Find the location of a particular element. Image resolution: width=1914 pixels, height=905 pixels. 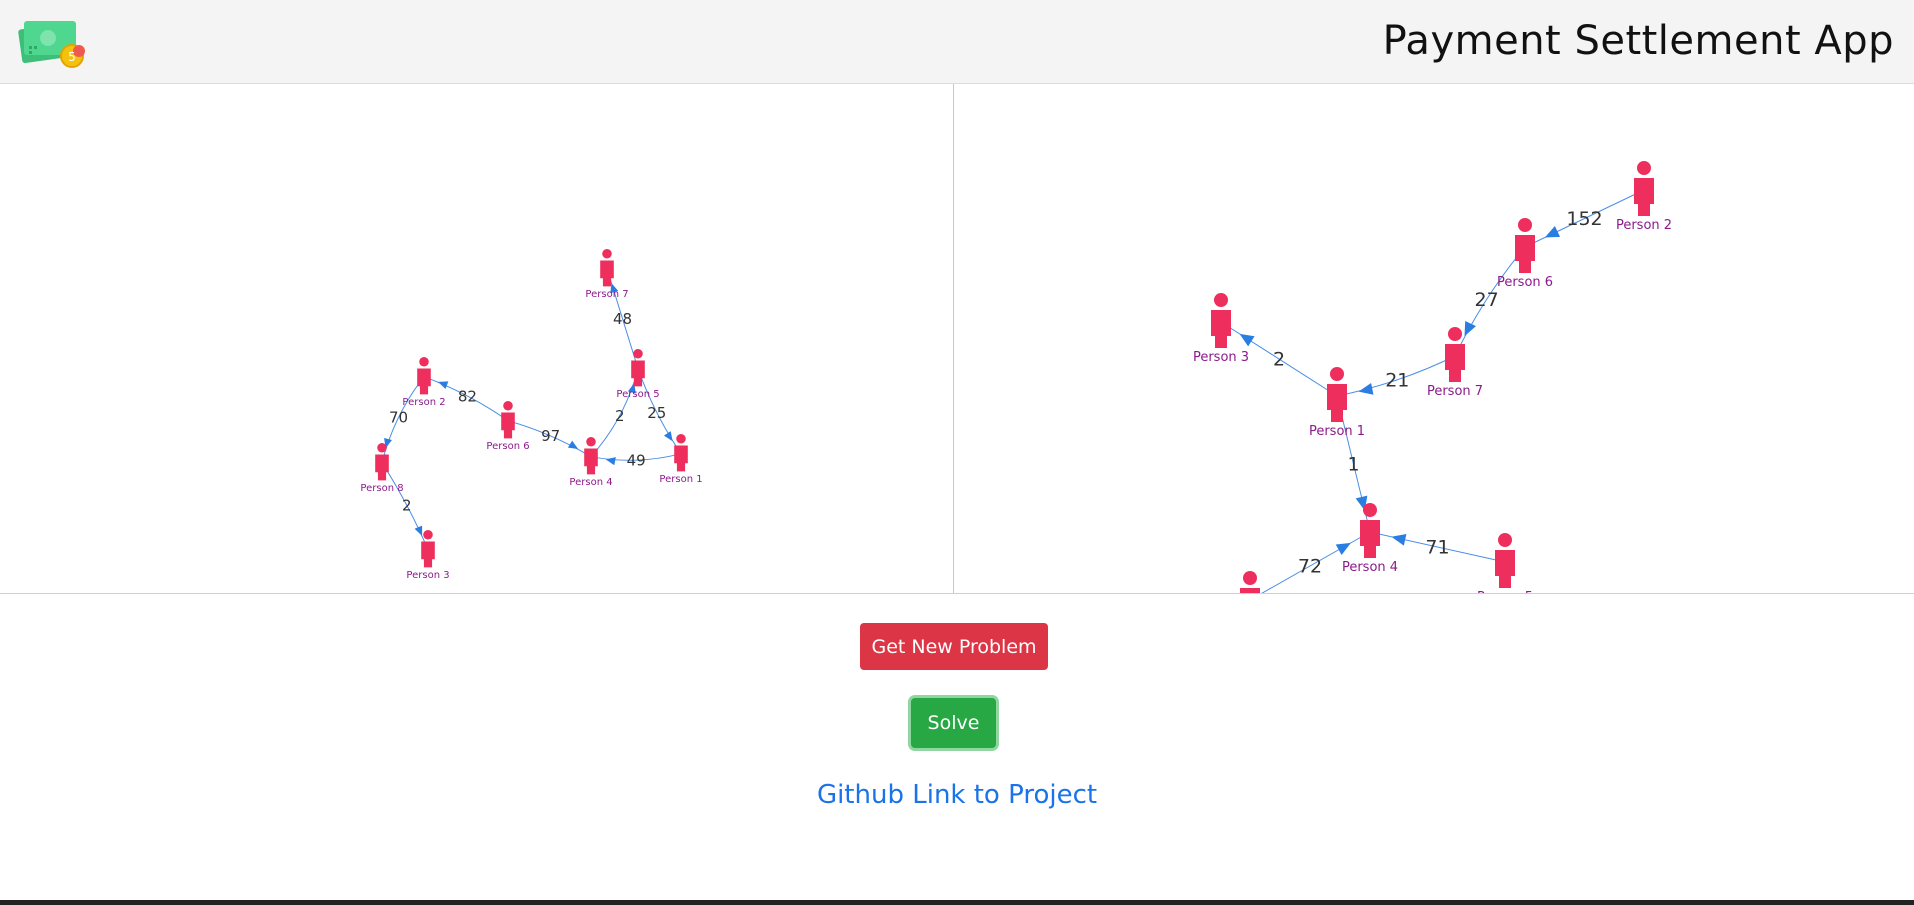

node-p2: Person 2 is located at coordinates (1644, 197).